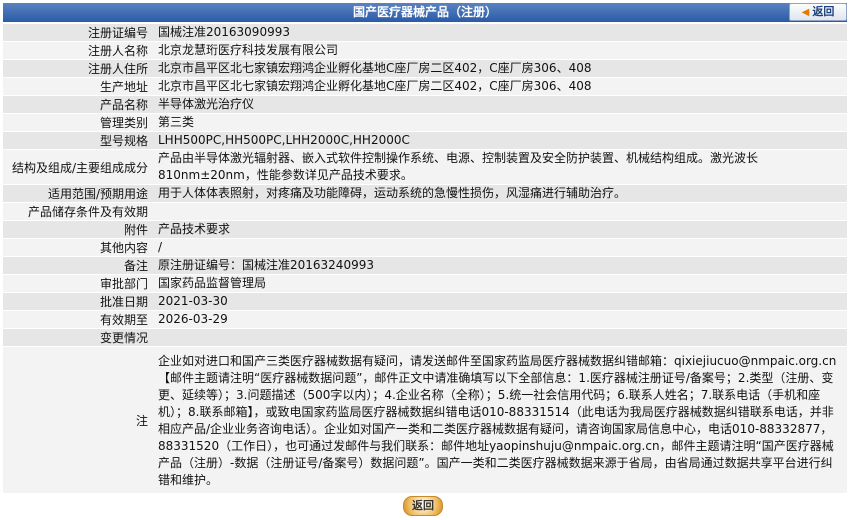 The height and width of the screenshot is (520, 850). I want to click on back-button-bottom-label: 返回, so click(423, 505).